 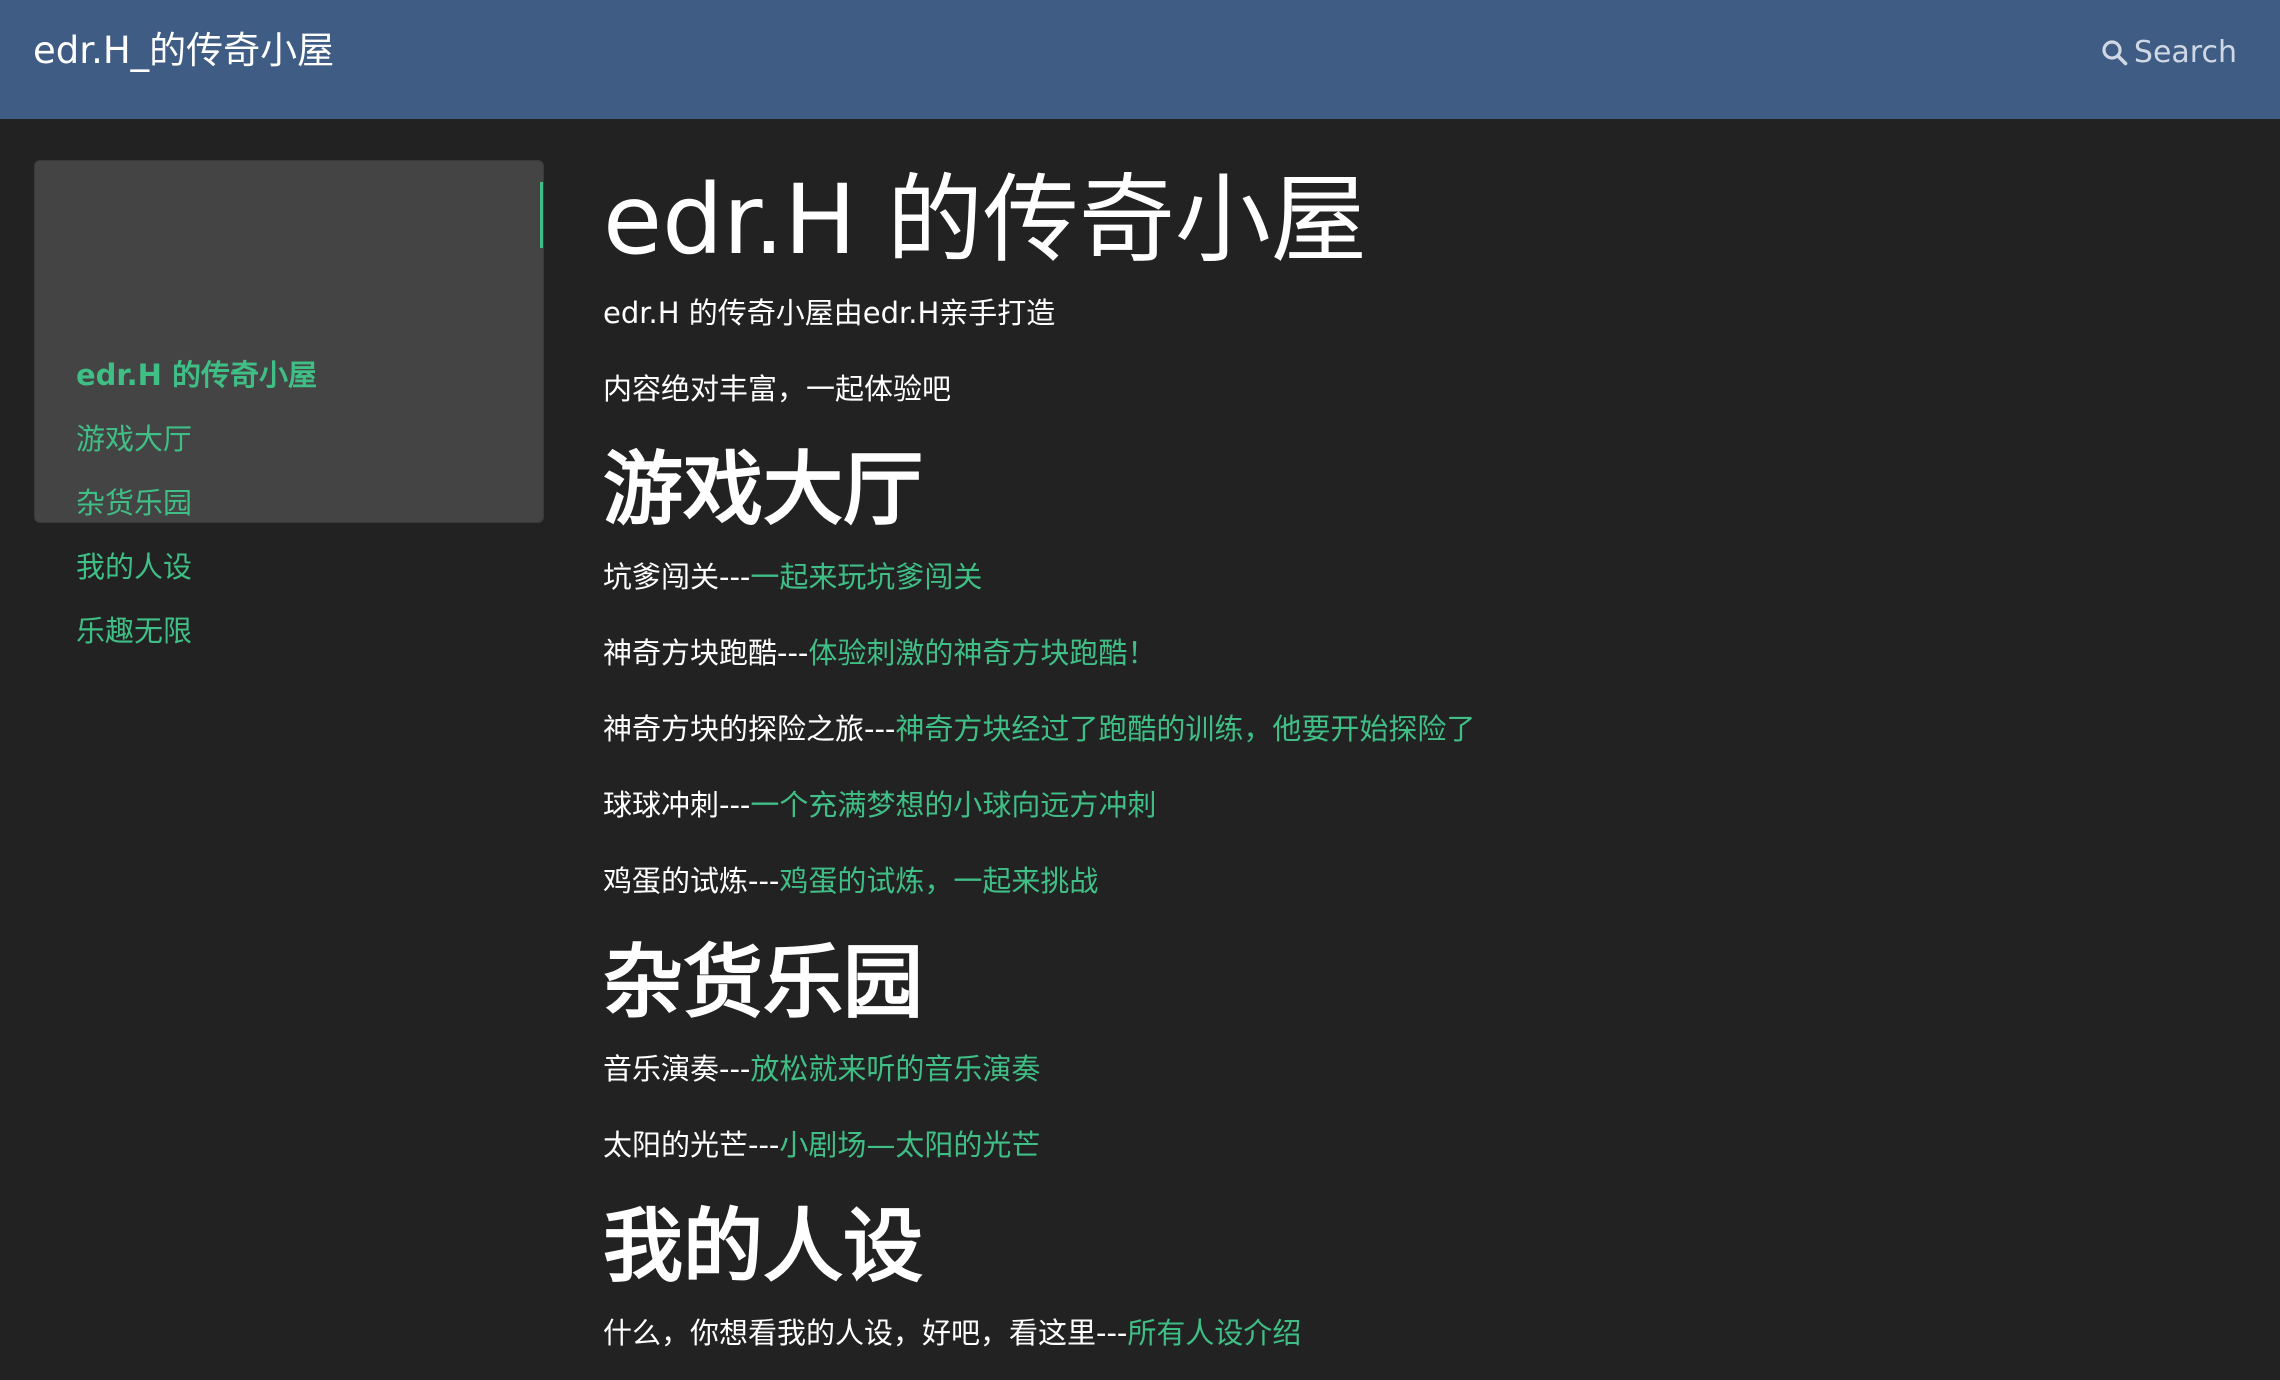 I want to click on list-item: 什么，你想看我的人设，好吧，看这里---所有人设介绍, so click(x=952, y=1333).